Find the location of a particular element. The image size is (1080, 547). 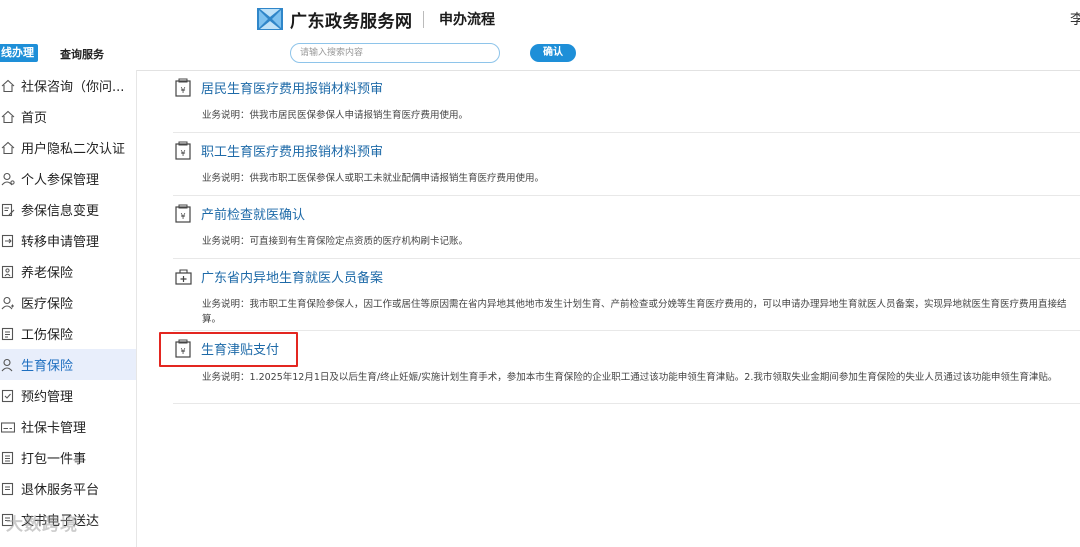

service-title-link: 产前检查就医确认 is located at coordinates (253, 213).